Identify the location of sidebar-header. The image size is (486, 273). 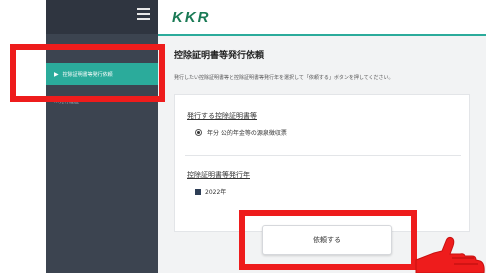
(102, 17).